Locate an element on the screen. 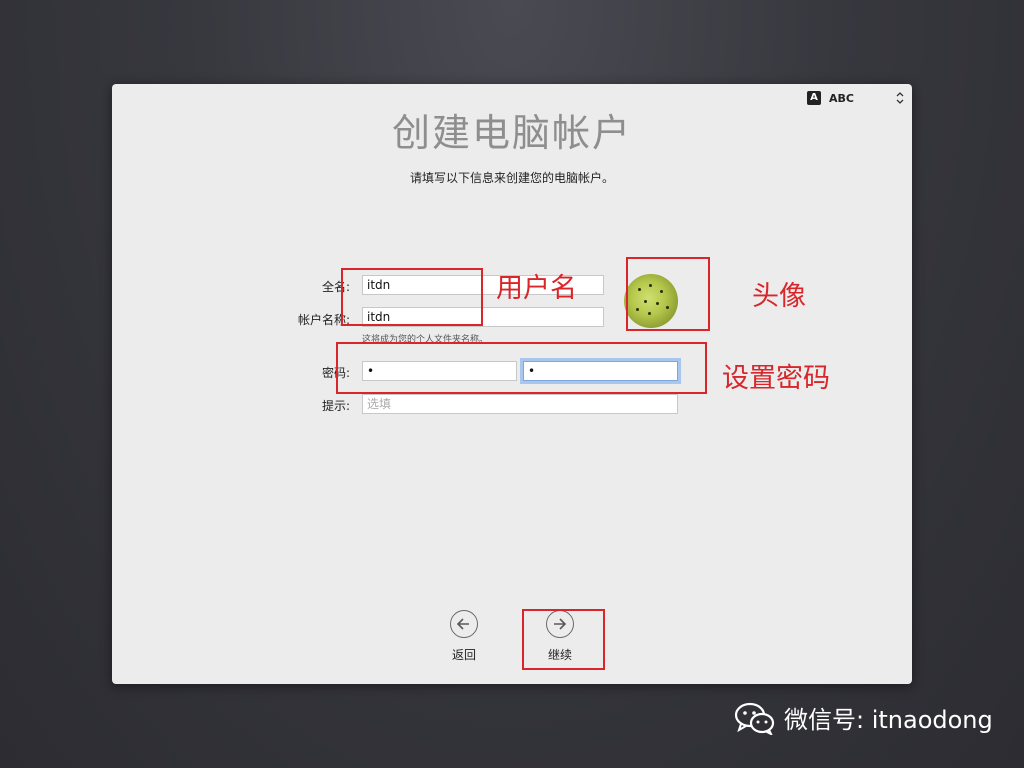 The image size is (1024, 768). arrow-left-icon is located at coordinates (464, 624).